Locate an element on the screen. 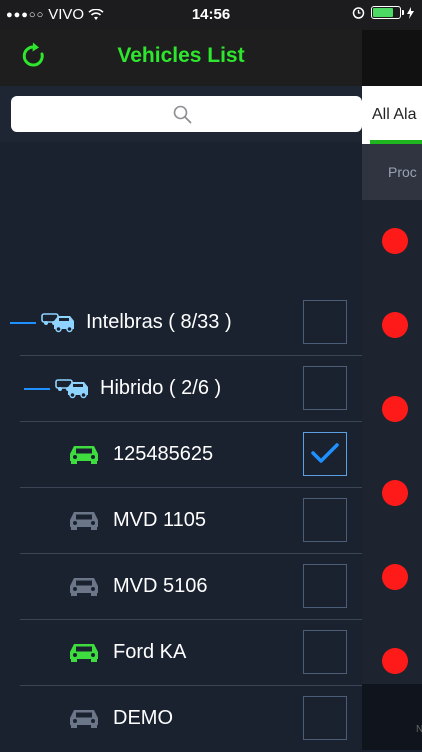  alarms-footer: N is located at coordinates (392, 717).